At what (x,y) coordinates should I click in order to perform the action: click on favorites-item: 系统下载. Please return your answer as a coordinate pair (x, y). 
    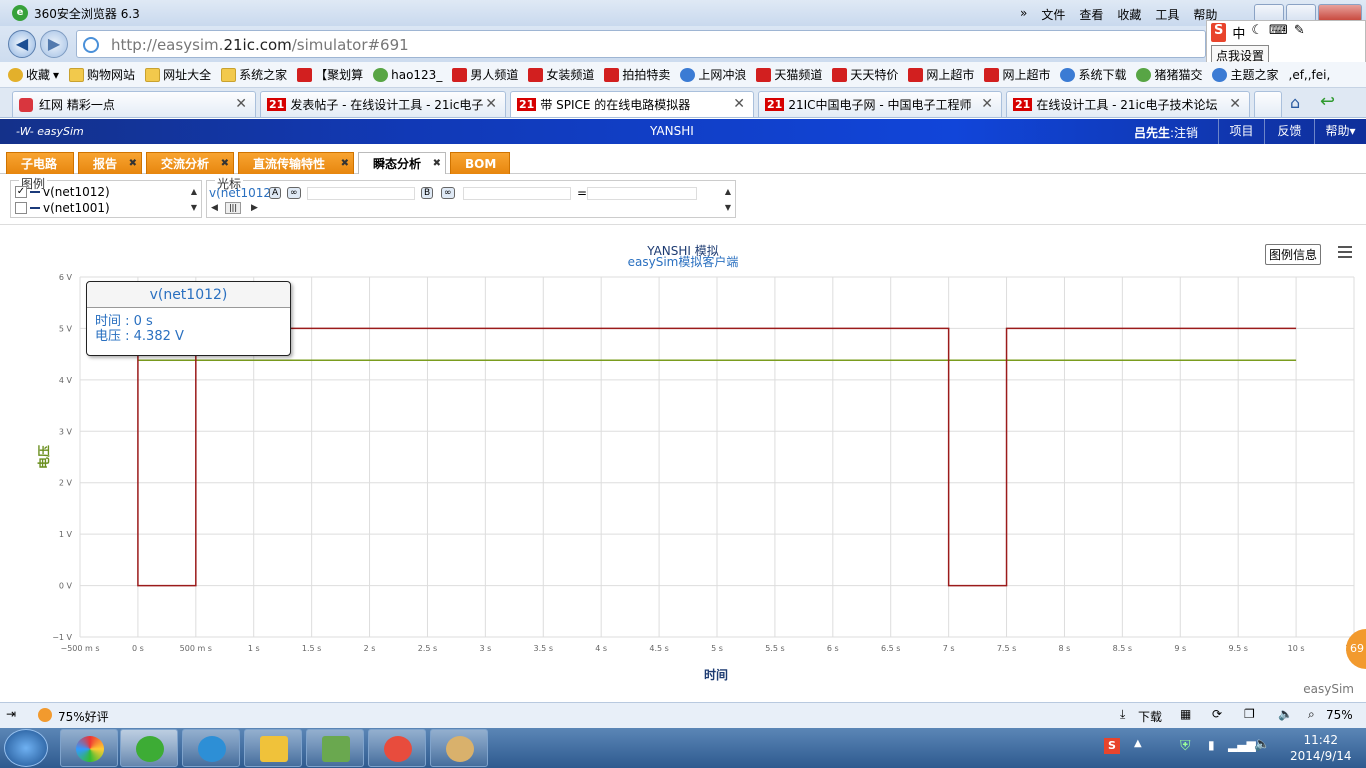
    Looking at the image, I should click on (1093, 74).